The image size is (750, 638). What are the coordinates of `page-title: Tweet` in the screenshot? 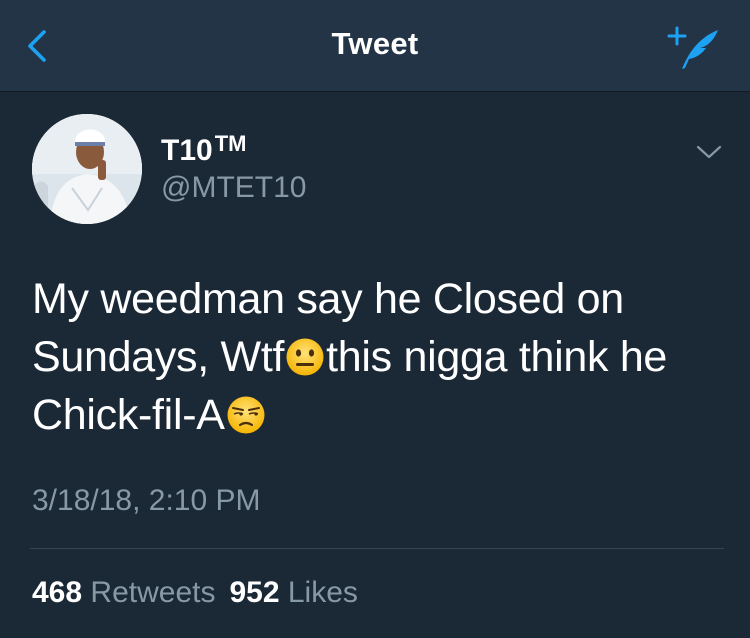 It's located at (375, 43).